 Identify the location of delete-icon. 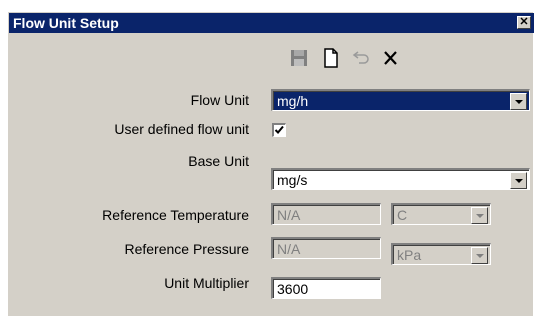
(390, 58).